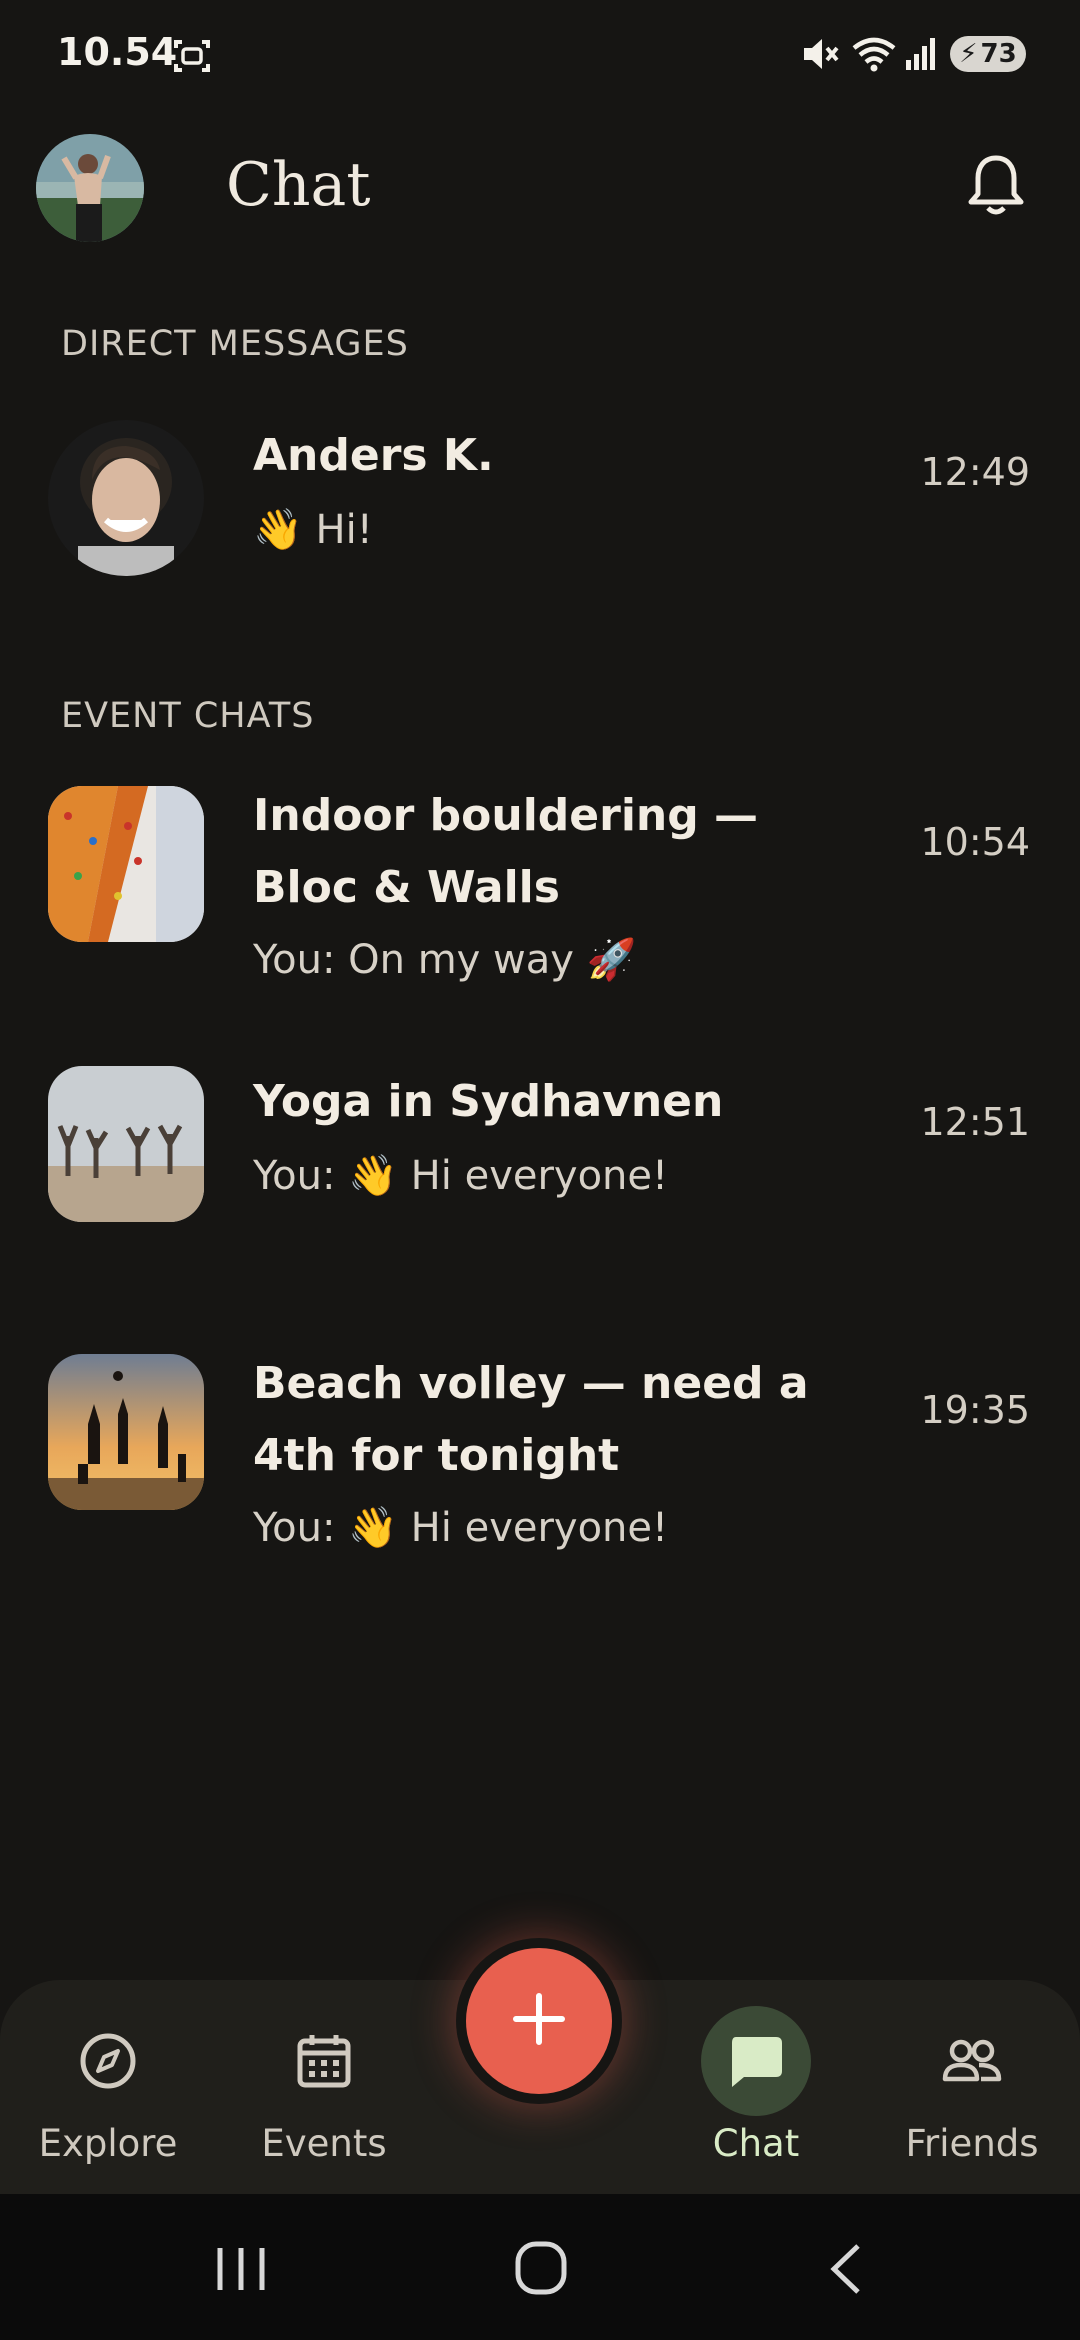 The image size is (1080, 2340). Describe the element at coordinates (540, 505) in the screenshot. I see `direct-message-row: Anders K. 👋 Hi! 12:49` at that location.